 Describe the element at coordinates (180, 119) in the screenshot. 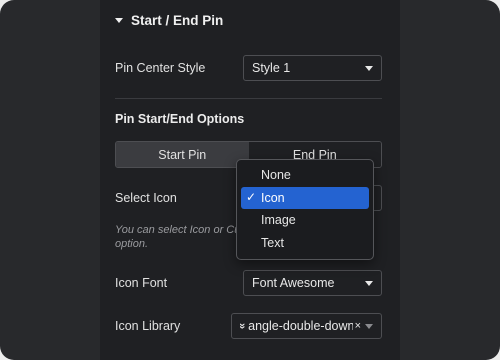

I see `pin-options-heading: Pin Start/End Options` at that location.